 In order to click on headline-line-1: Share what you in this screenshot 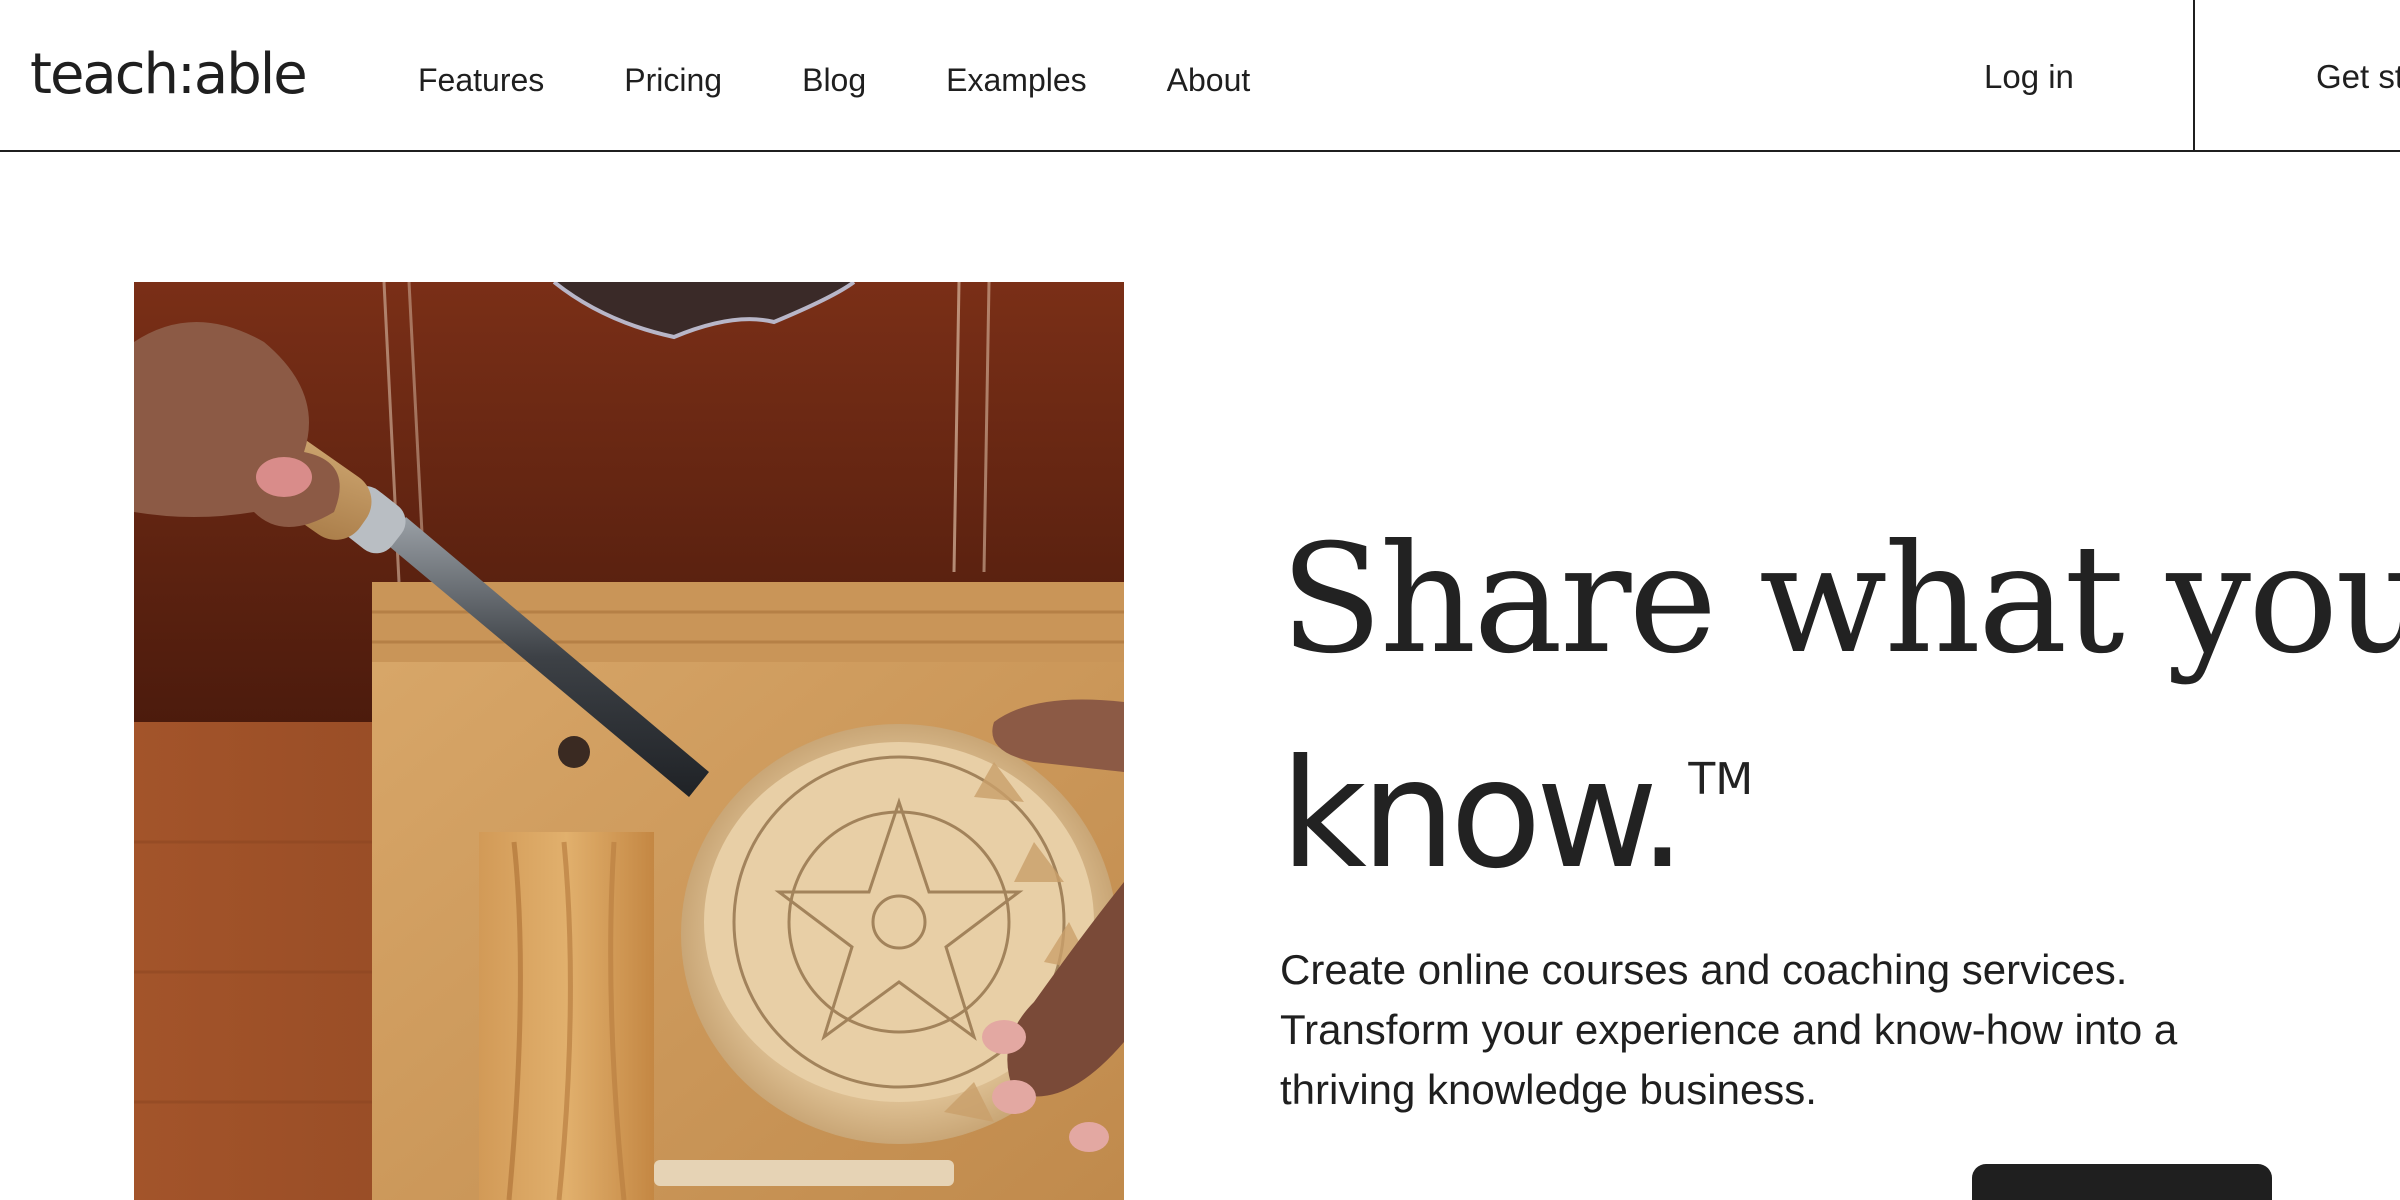, I will do `click(1840, 600)`.